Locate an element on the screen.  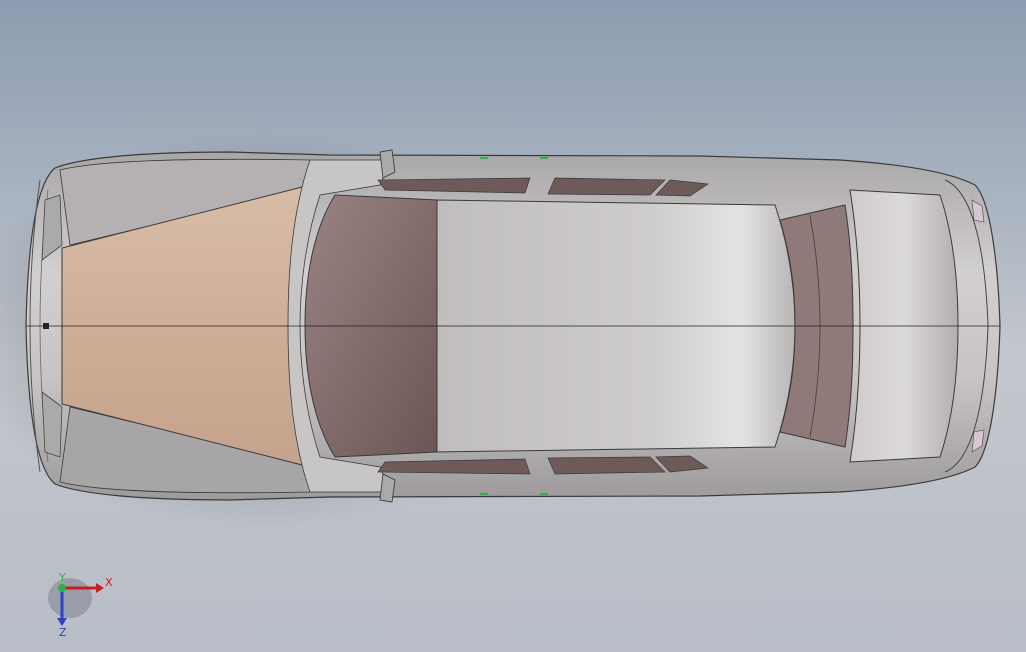
x-axis-arrowhead is located at coordinates (100, 588).